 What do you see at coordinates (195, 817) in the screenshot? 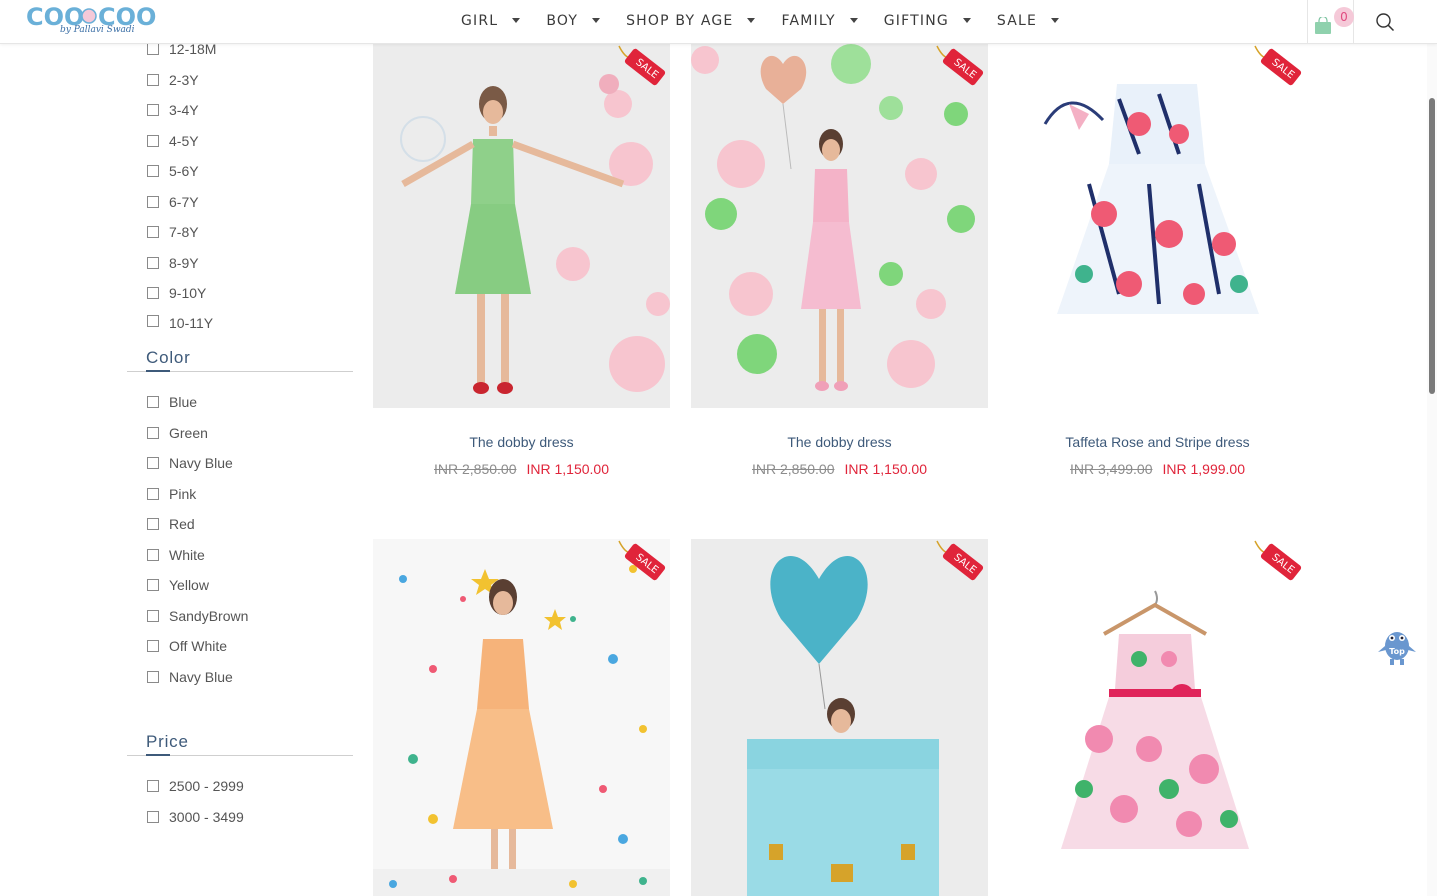
I see `price-option: 3000 - 3499` at bounding box center [195, 817].